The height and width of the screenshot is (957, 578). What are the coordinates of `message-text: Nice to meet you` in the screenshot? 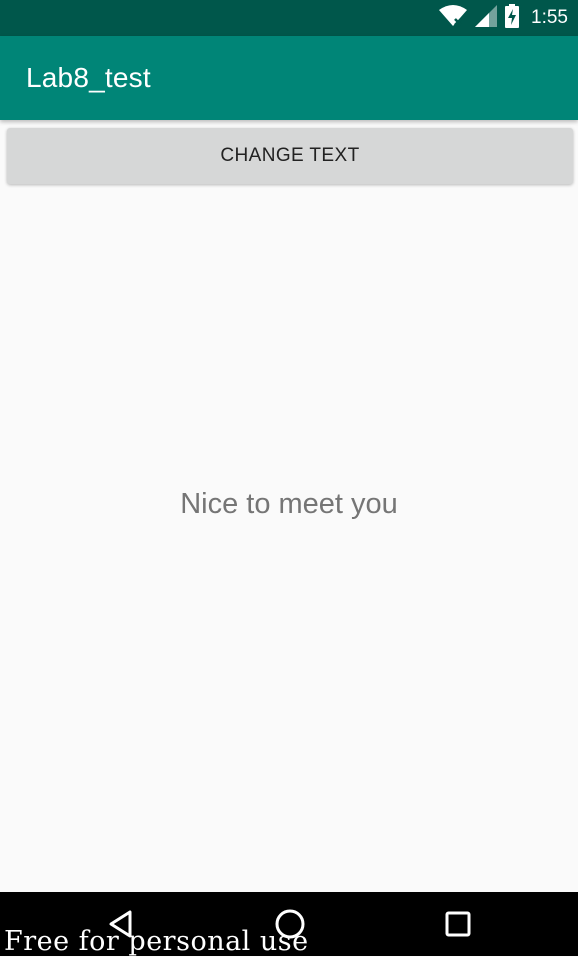 It's located at (289, 504).